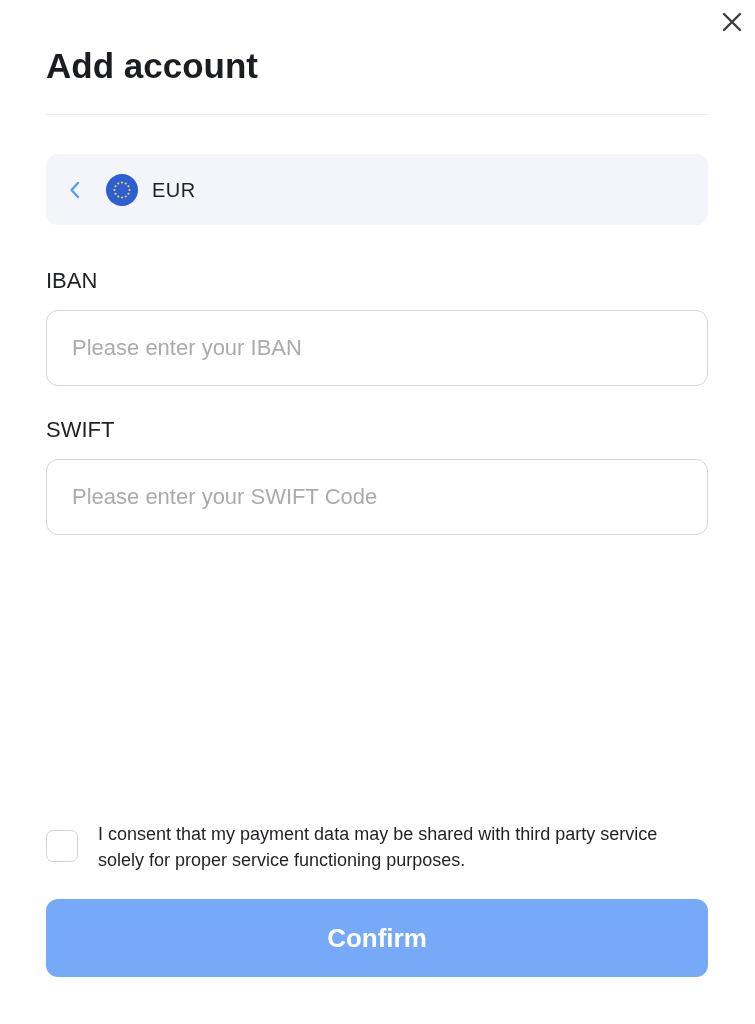 The image size is (755, 1024). What do you see at coordinates (377, 189) in the screenshot?
I see `currency-selector: EUR` at bounding box center [377, 189].